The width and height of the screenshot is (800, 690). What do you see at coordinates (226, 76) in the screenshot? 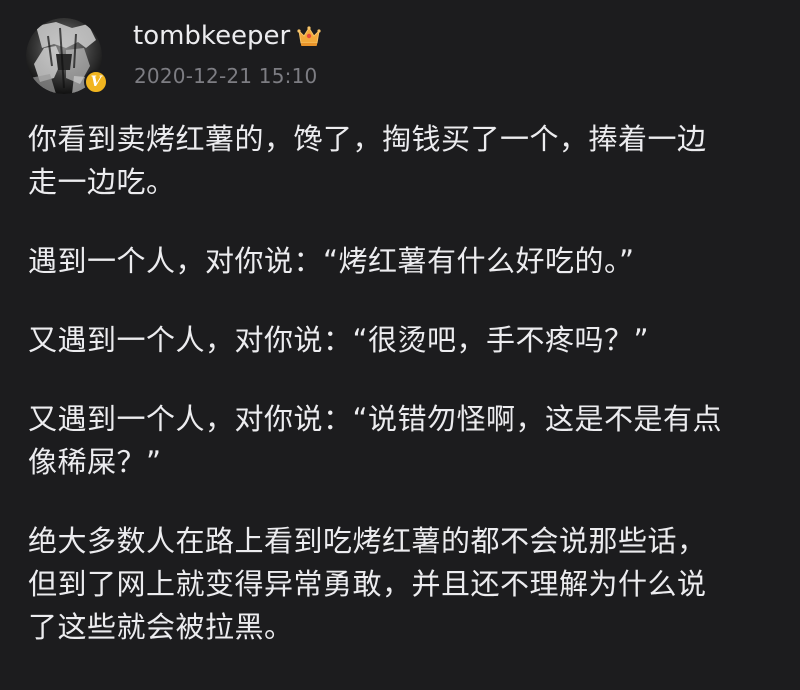
I see `post-timestamp: 2020-12-21 15:10` at bounding box center [226, 76].